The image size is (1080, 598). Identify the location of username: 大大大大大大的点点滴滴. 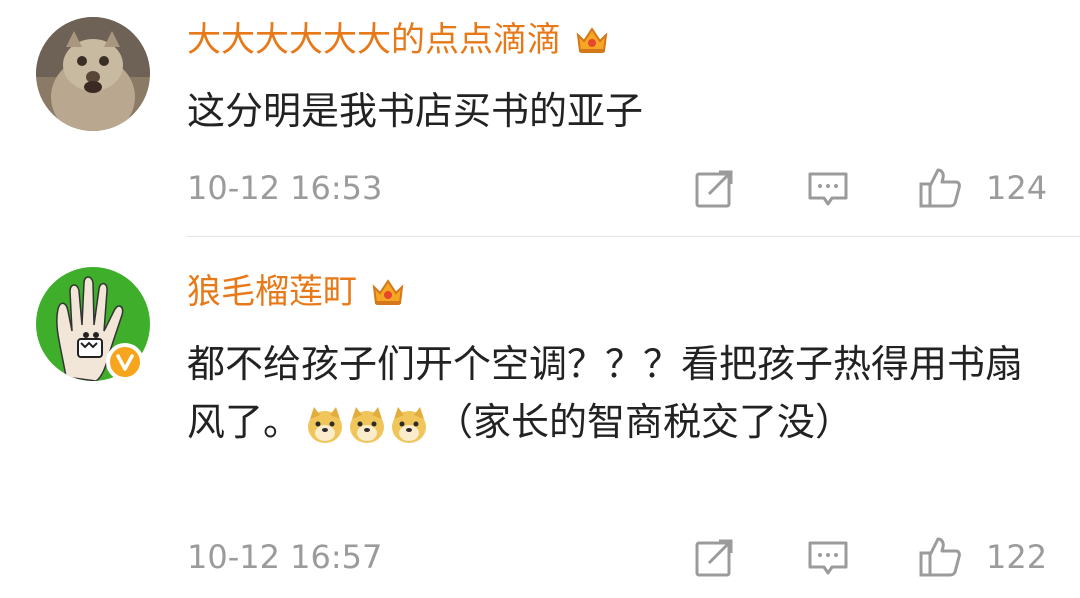
(398, 40).